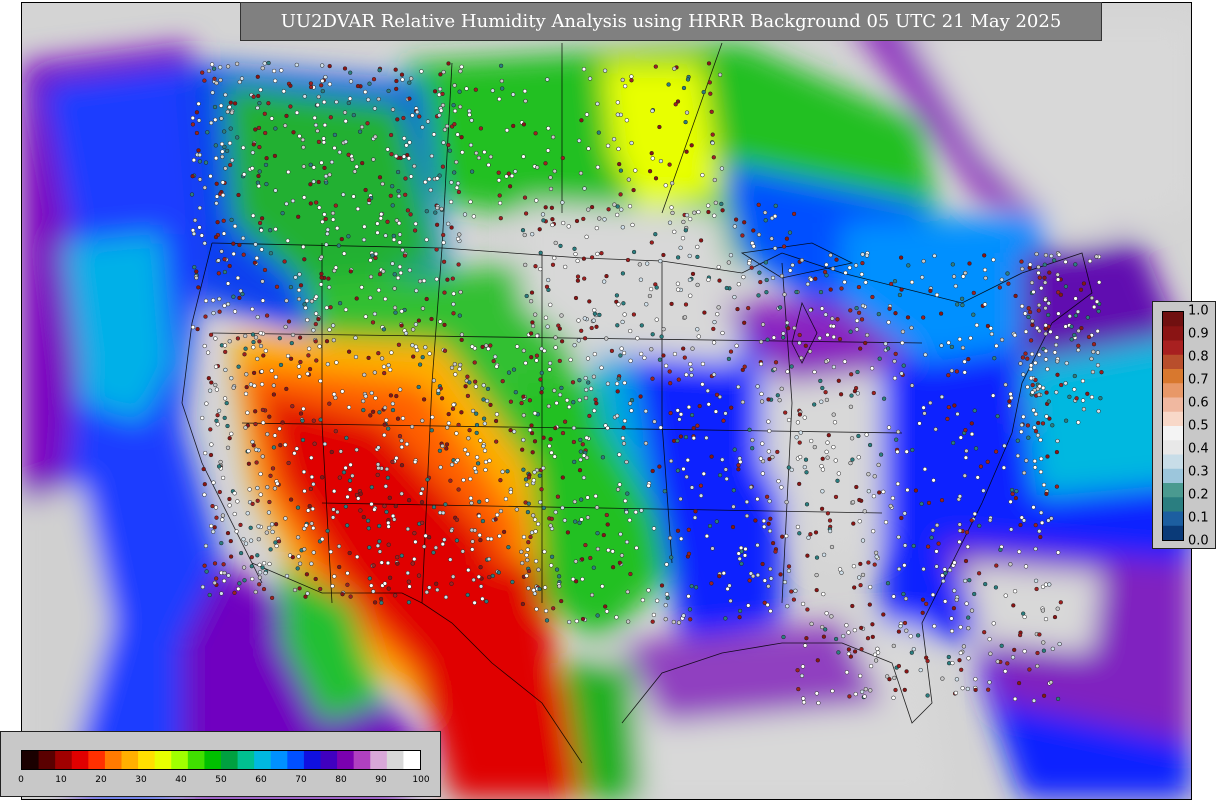 The image size is (1216, 800). Describe the element at coordinates (21, 780) in the screenshot. I see `rh-tick-label: 0` at that location.